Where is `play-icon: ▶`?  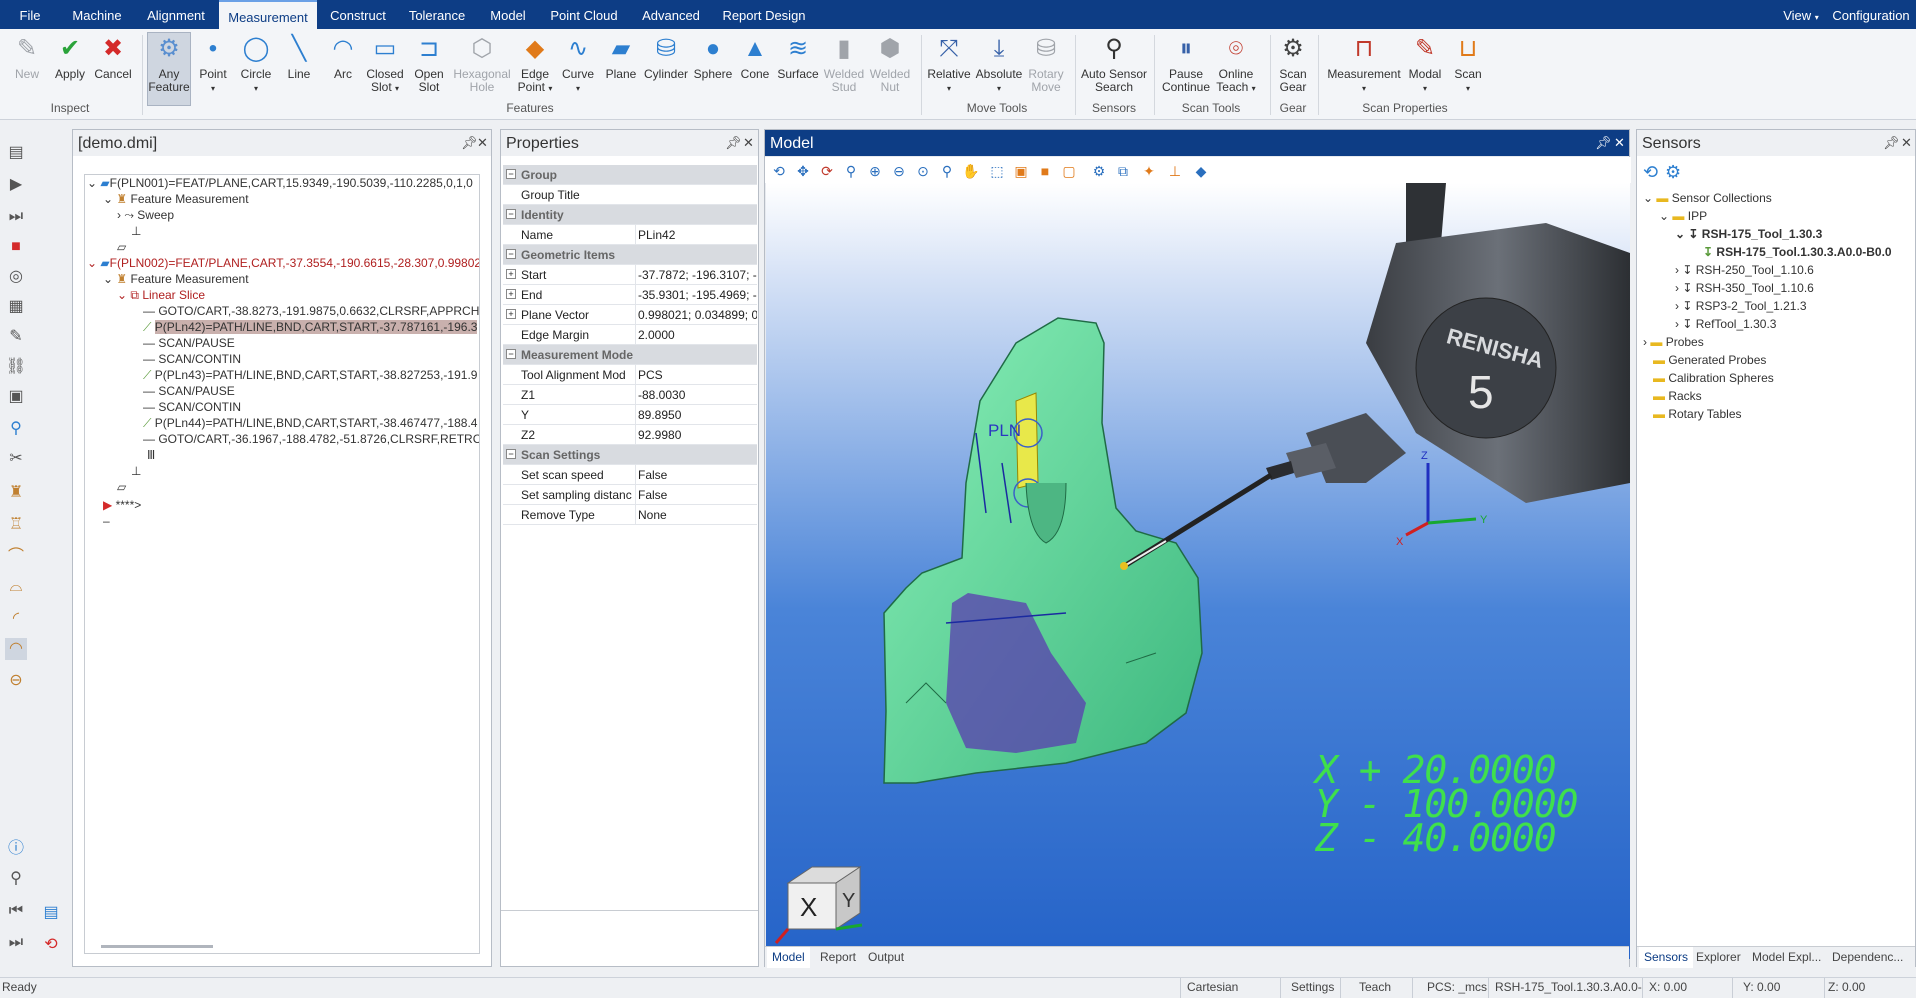 play-icon: ▶ is located at coordinates (16, 185).